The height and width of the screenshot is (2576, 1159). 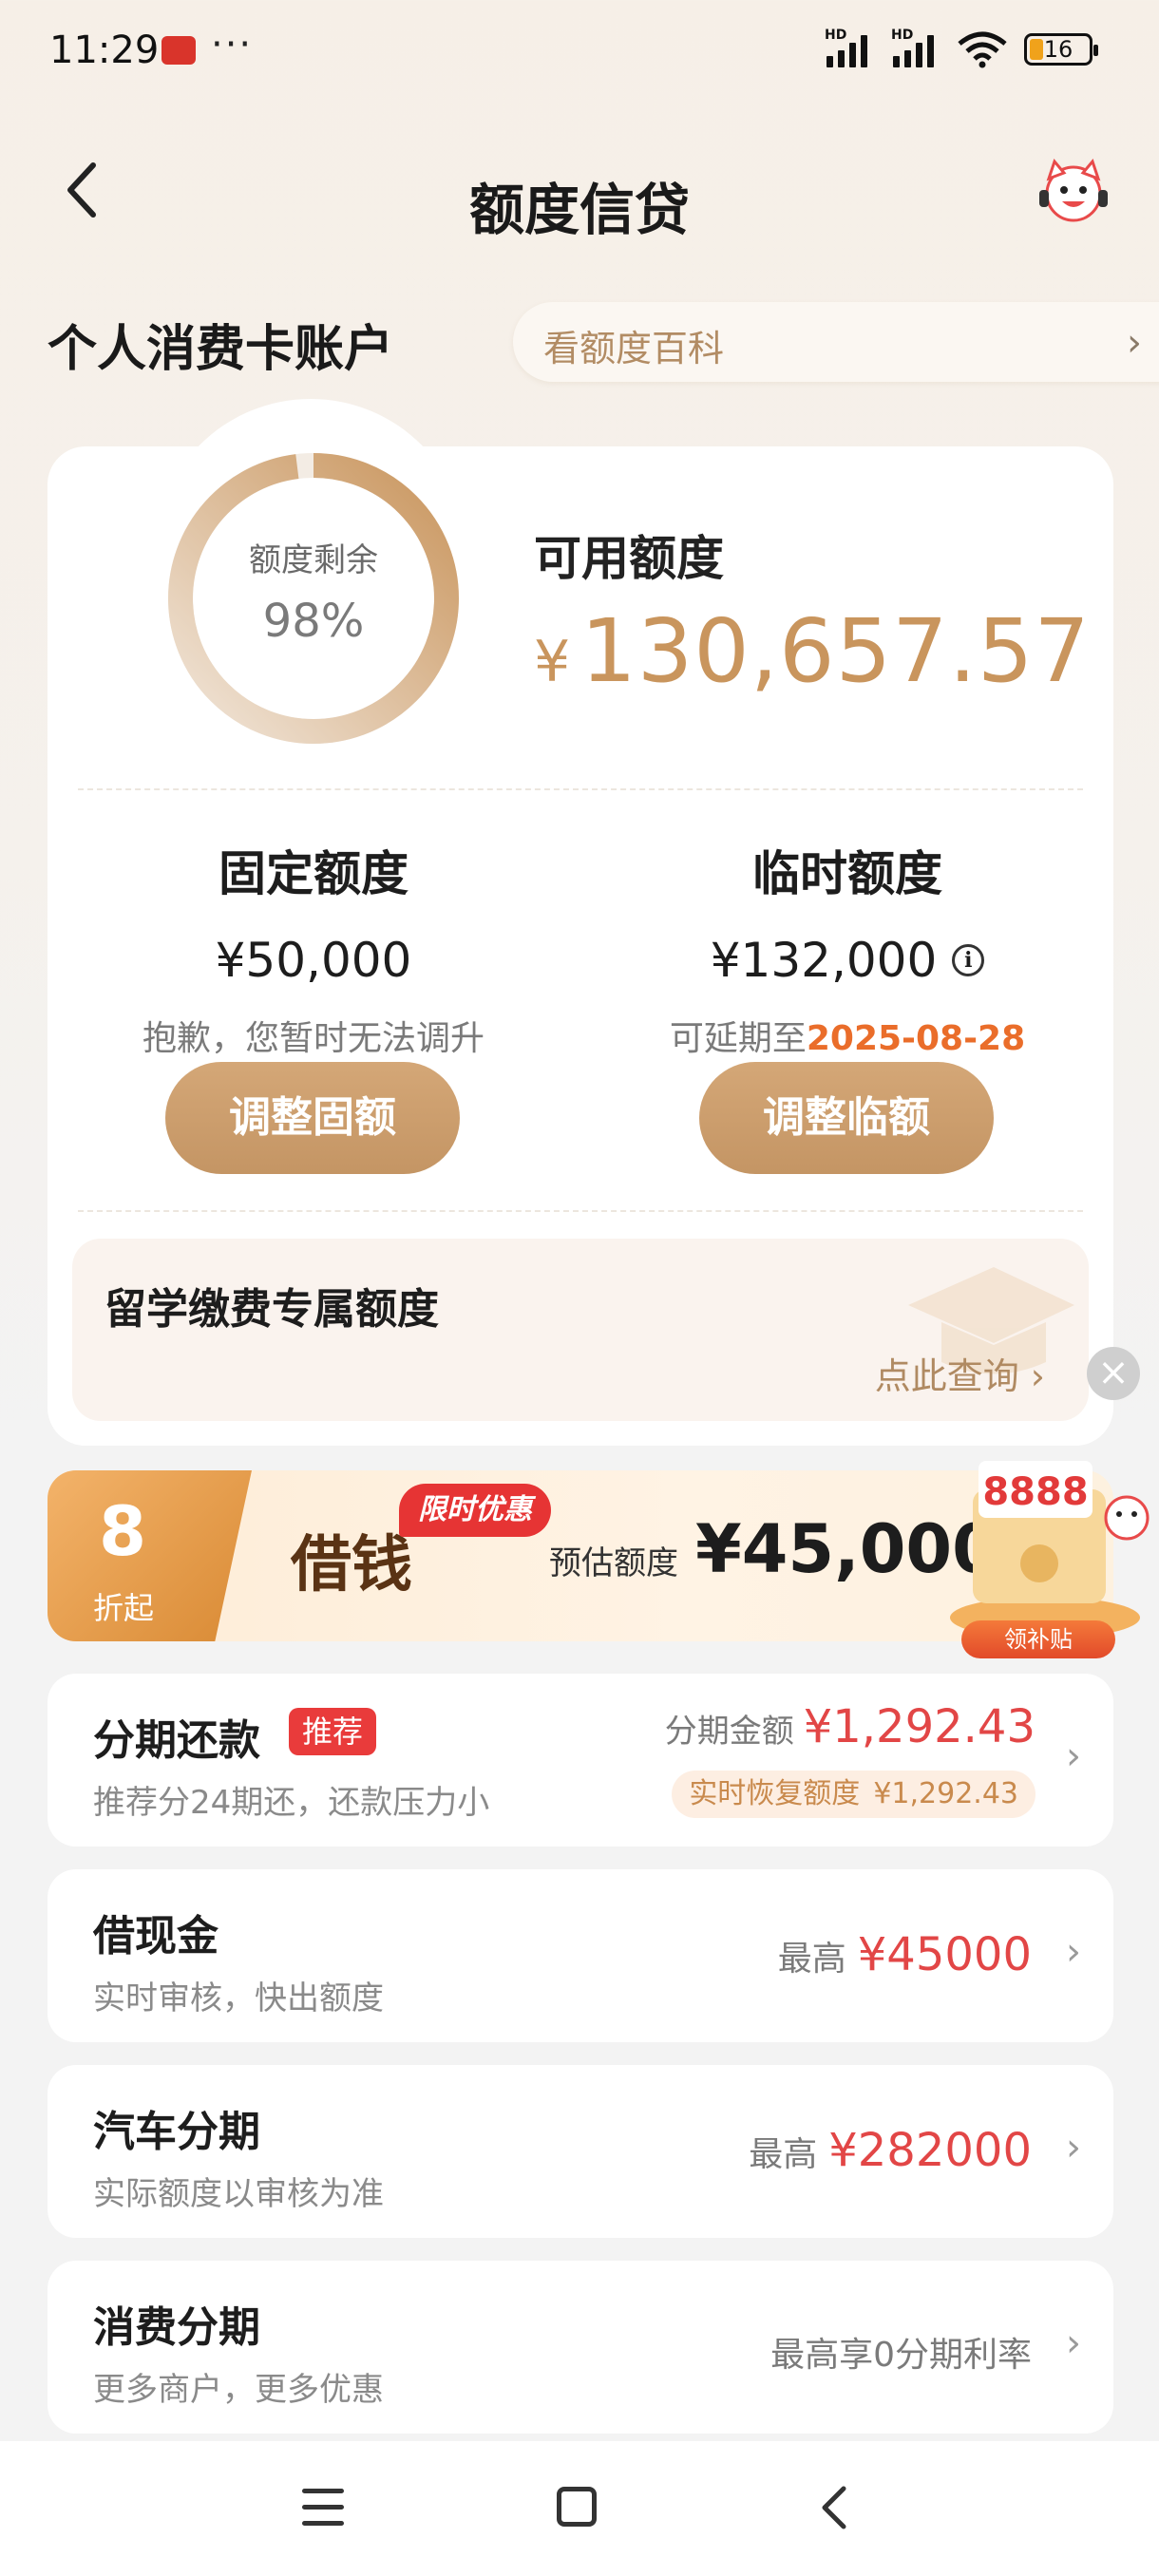 I want to click on cash-loan-subtitle: 实时审核，快出额度, so click(x=238, y=1998).